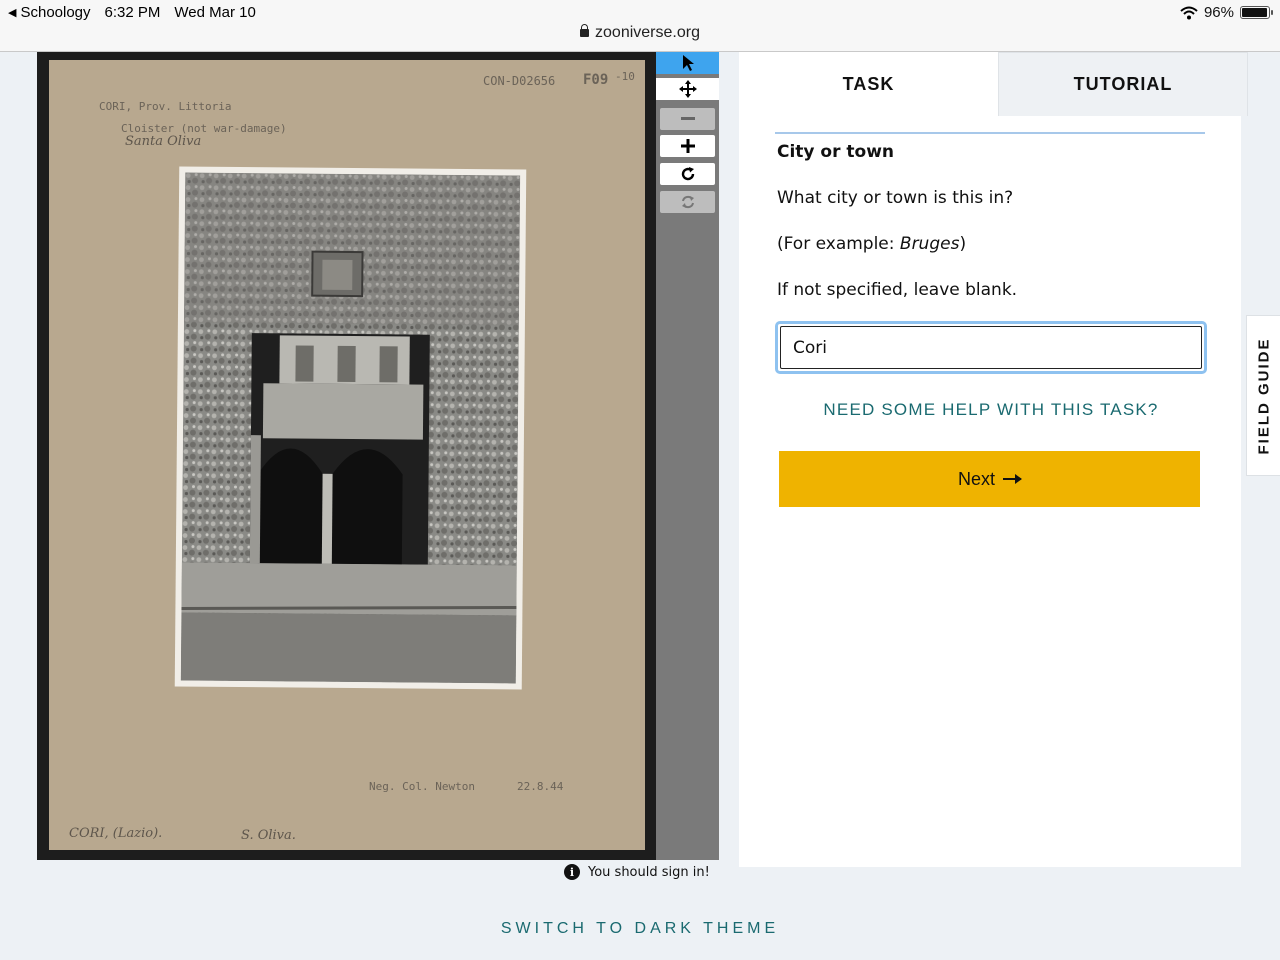 The height and width of the screenshot is (960, 1280). I want to click on back-app-label: Schoology, so click(55, 12).